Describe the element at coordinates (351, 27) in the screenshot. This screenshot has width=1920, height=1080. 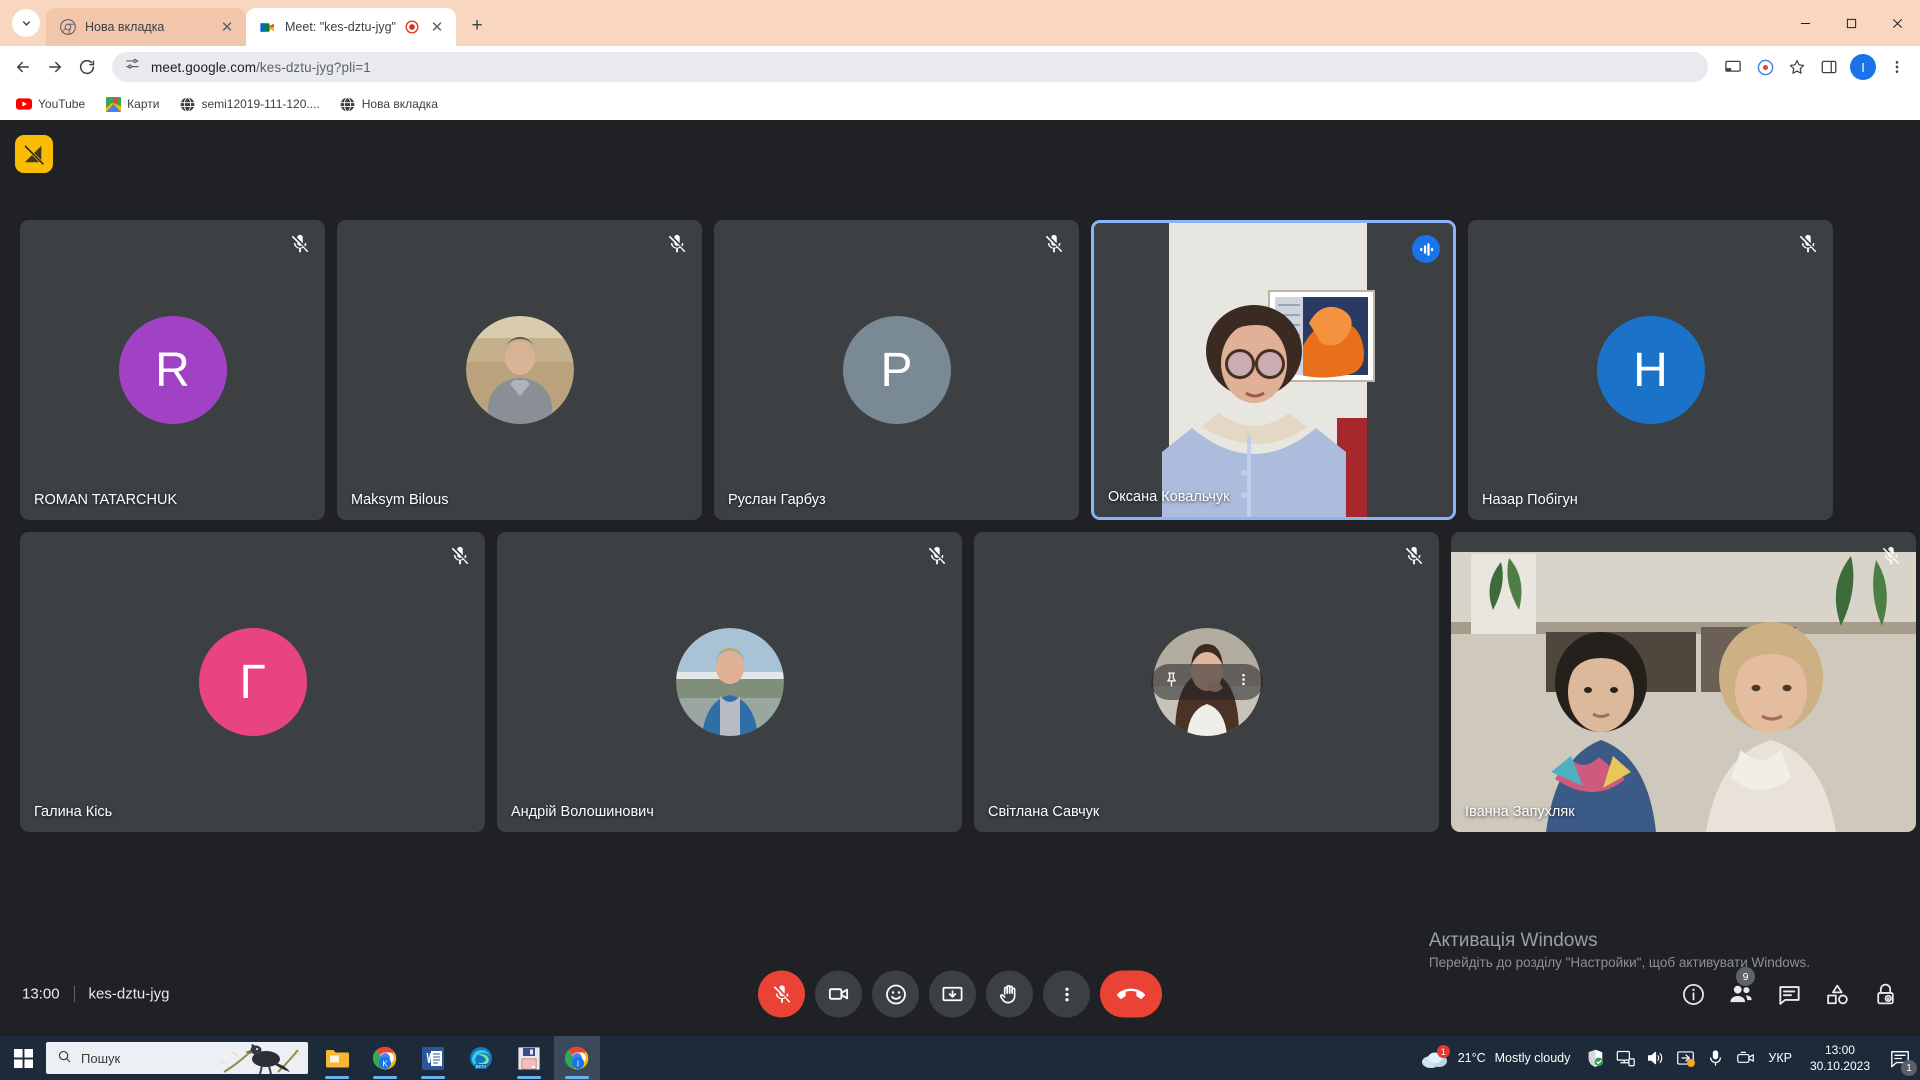
I see `tab-meet: Meet: "kes-dztu-jyg" ✕` at that location.